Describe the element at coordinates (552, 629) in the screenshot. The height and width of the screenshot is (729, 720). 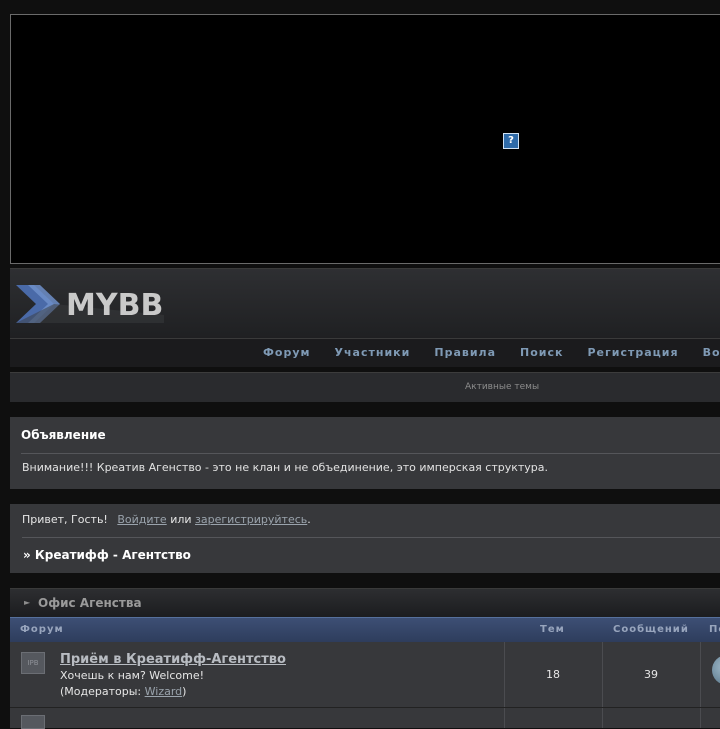
I see `col-topics: Тем` at that location.